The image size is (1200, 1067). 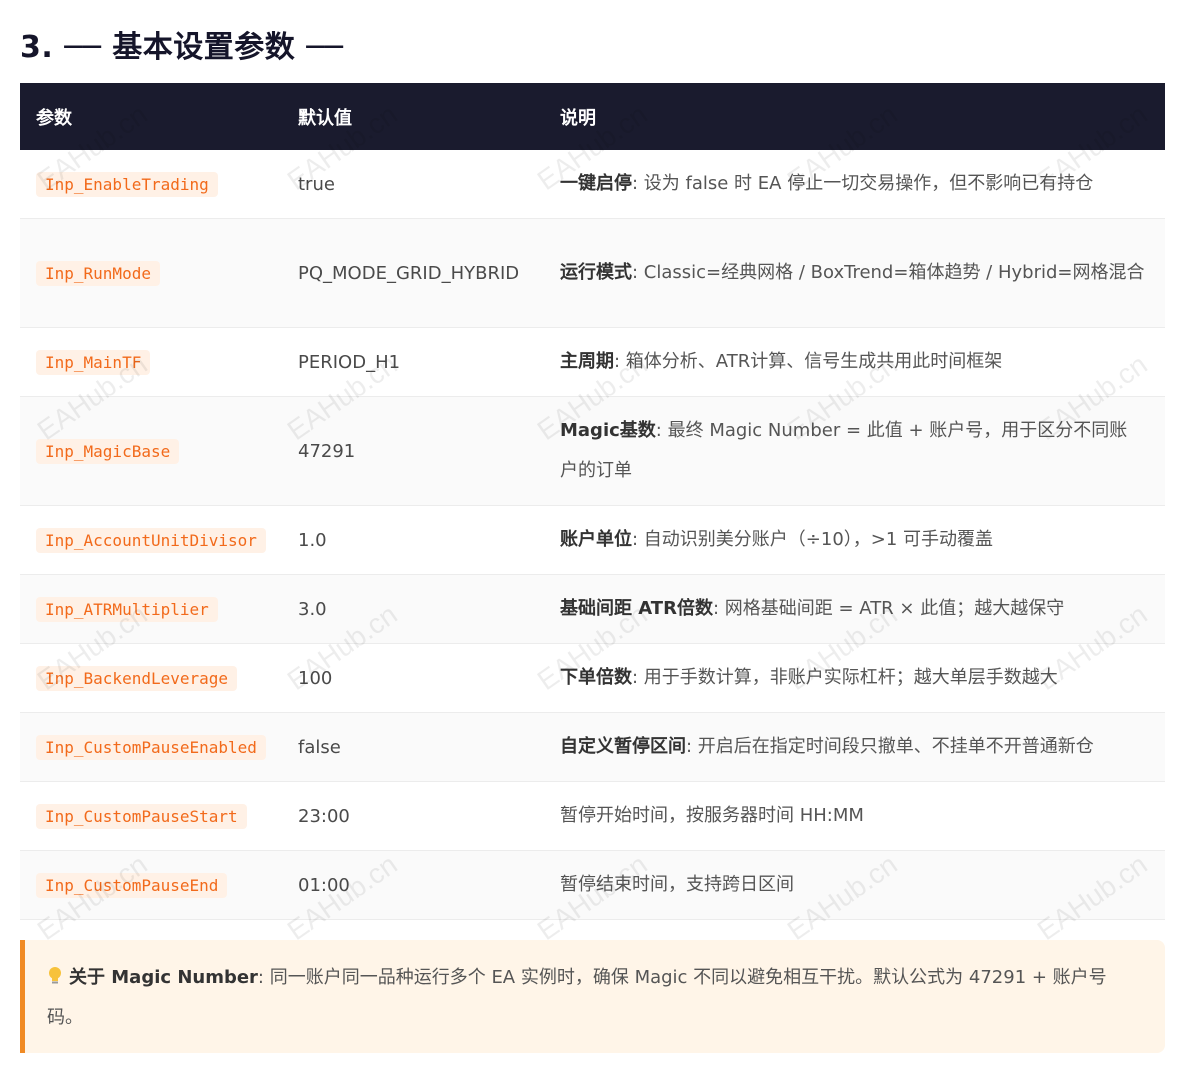 What do you see at coordinates (137, 678) in the screenshot?
I see `param-name: Inp_BackendLeverage` at bounding box center [137, 678].